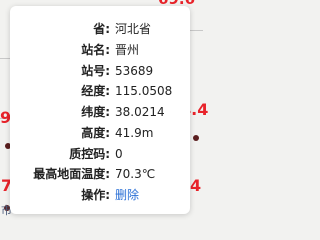  I want to click on longitude-value: 115.0508, so click(144, 91).